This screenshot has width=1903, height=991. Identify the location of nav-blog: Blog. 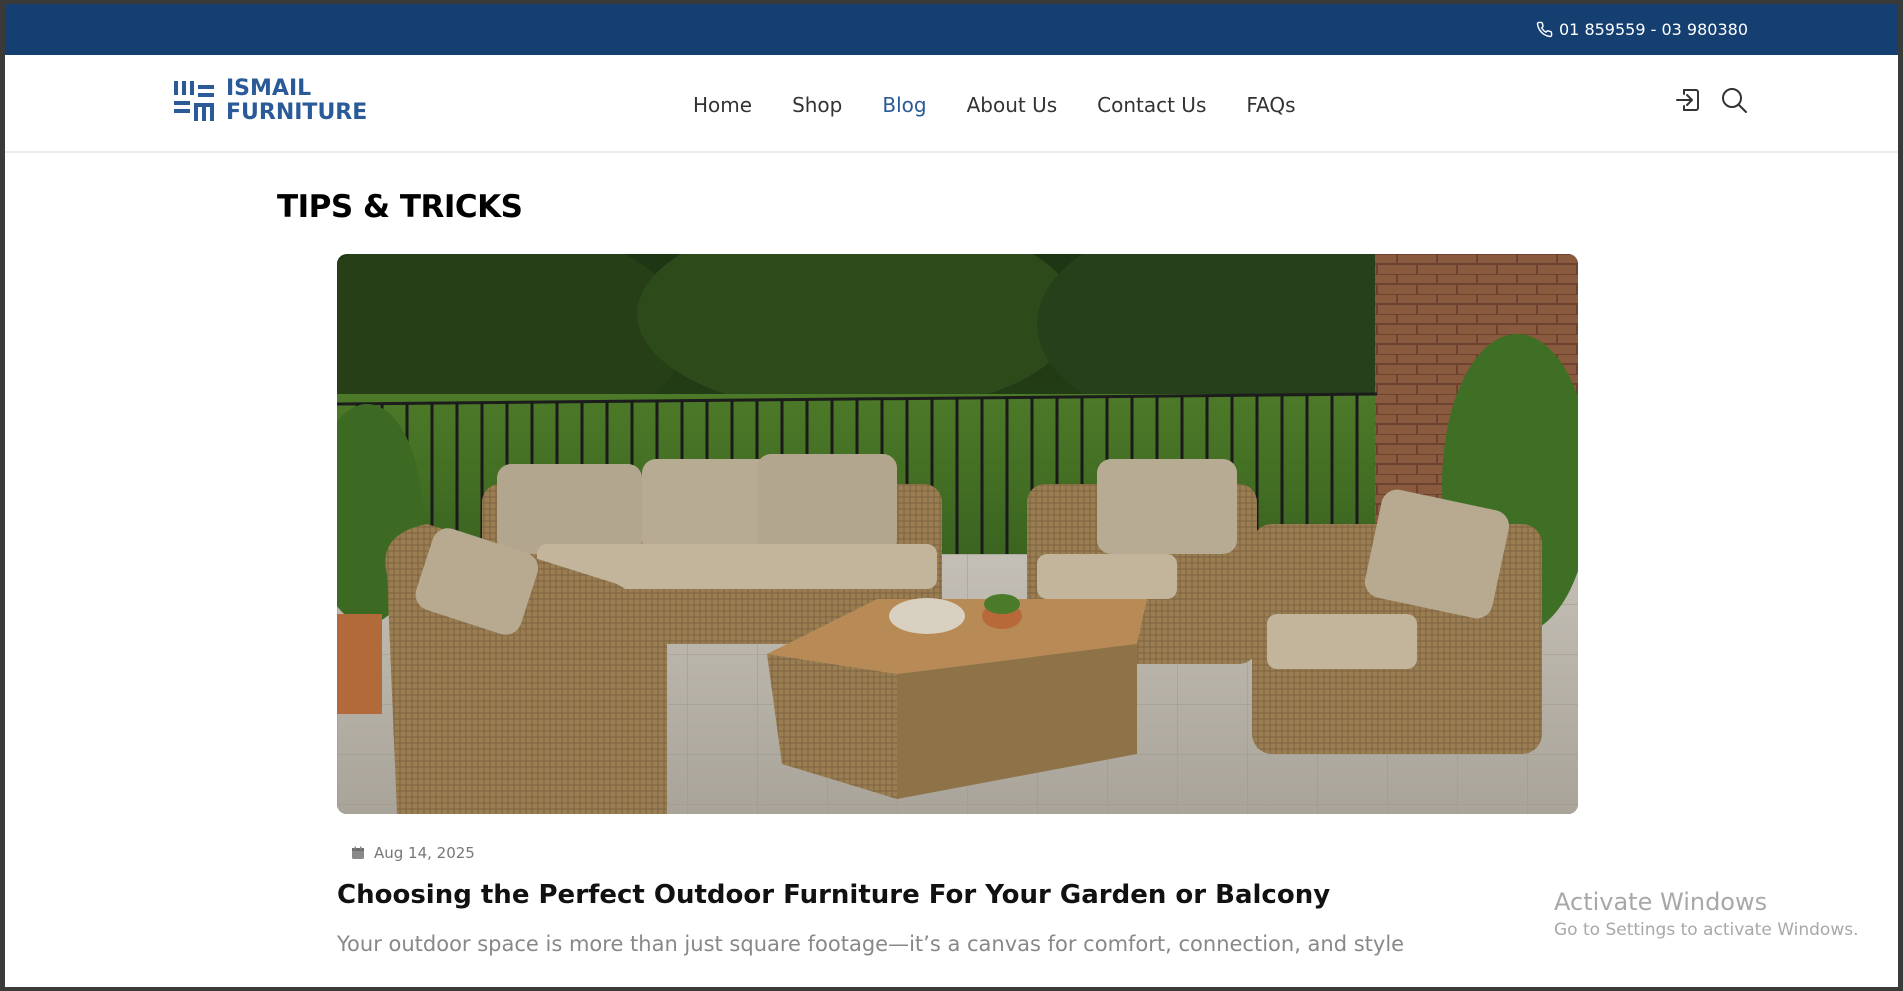
(904, 105).